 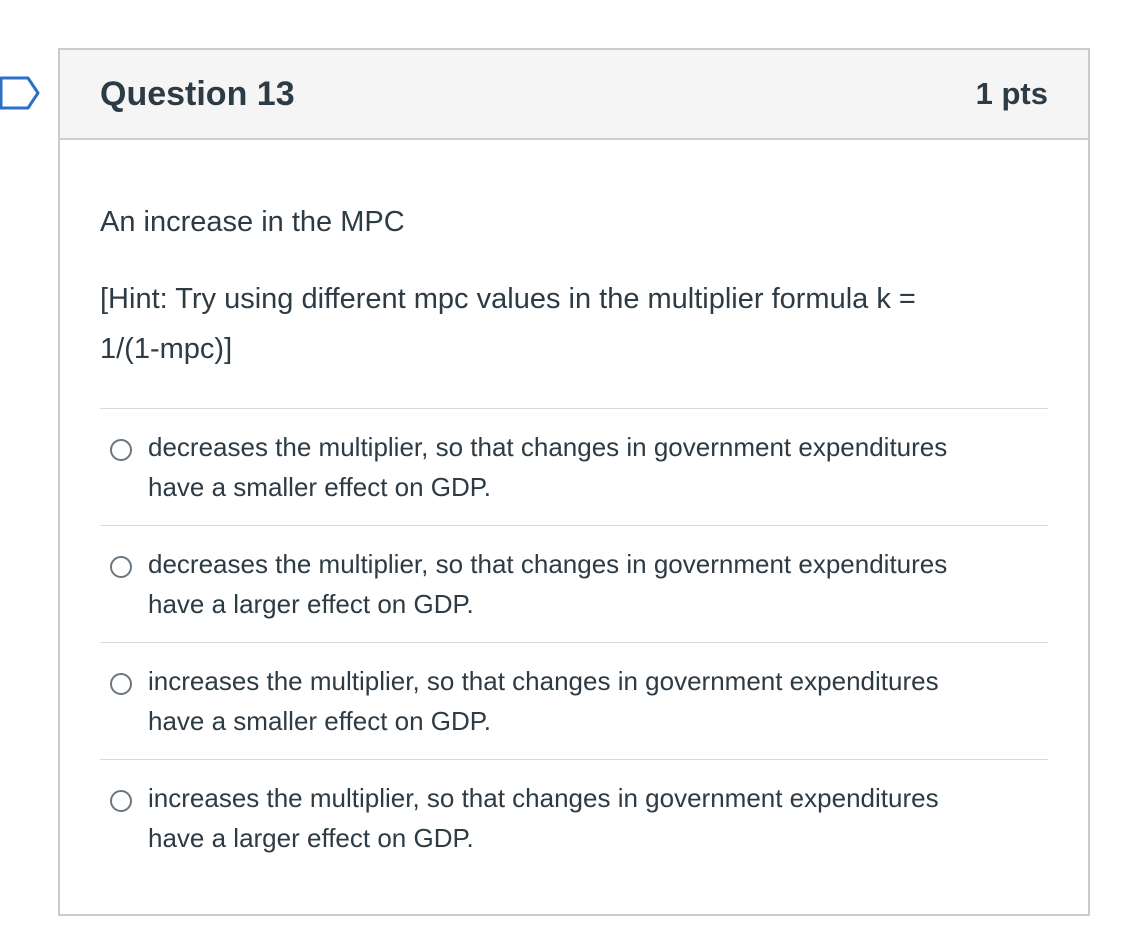 I want to click on hint-line-2: 1/(1-mpc)], so click(x=166, y=349).